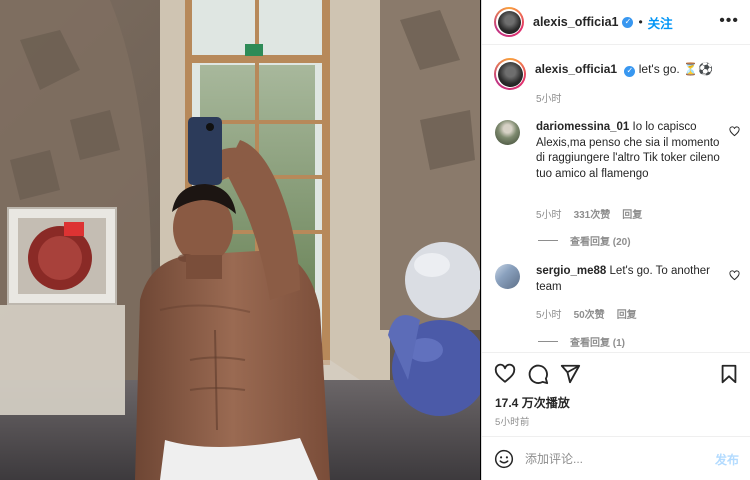  Describe the element at coordinates (504, 459) in the screenshot. I see `emoji-icon` at that location.